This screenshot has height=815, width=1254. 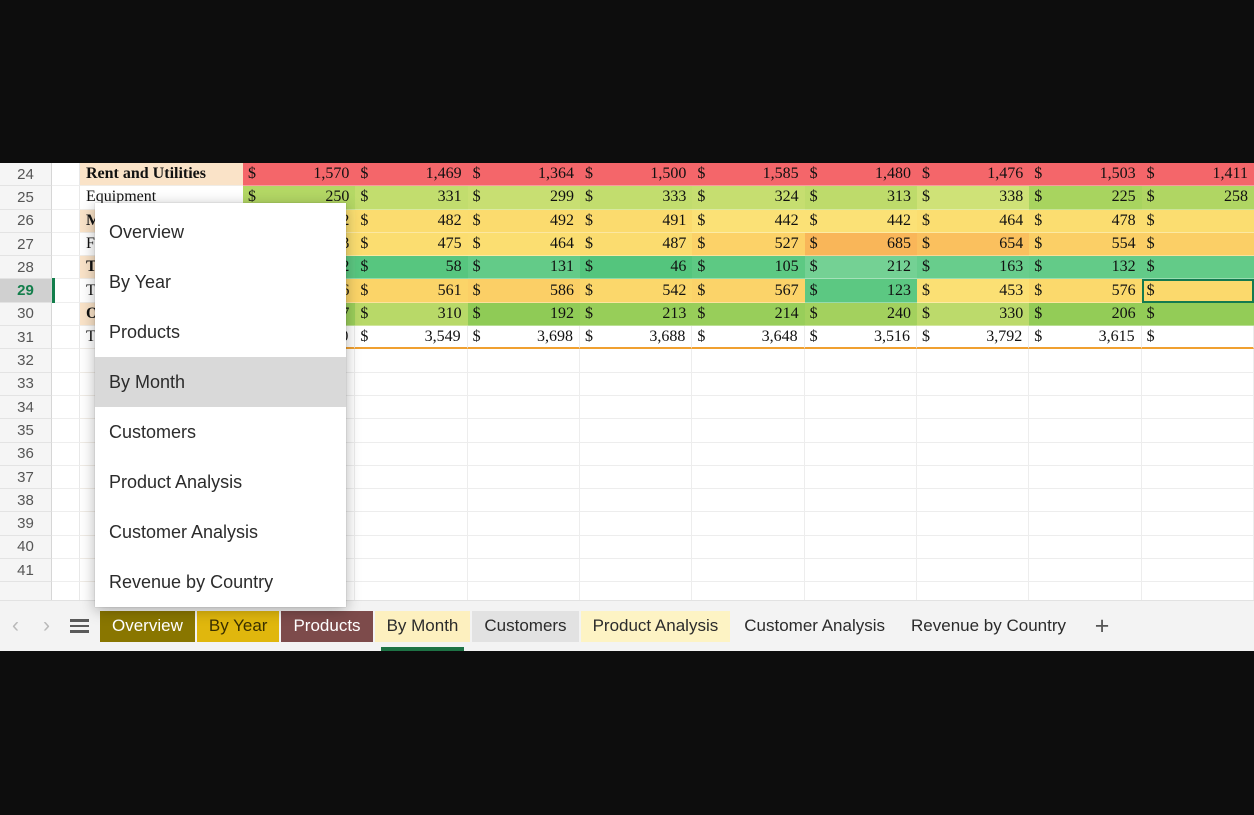 What do you see at coordinates (655, 626) in the screenshot?
I see `sheet-tab-product-analysis: Product Analysis` at bounding box center [655, 626].